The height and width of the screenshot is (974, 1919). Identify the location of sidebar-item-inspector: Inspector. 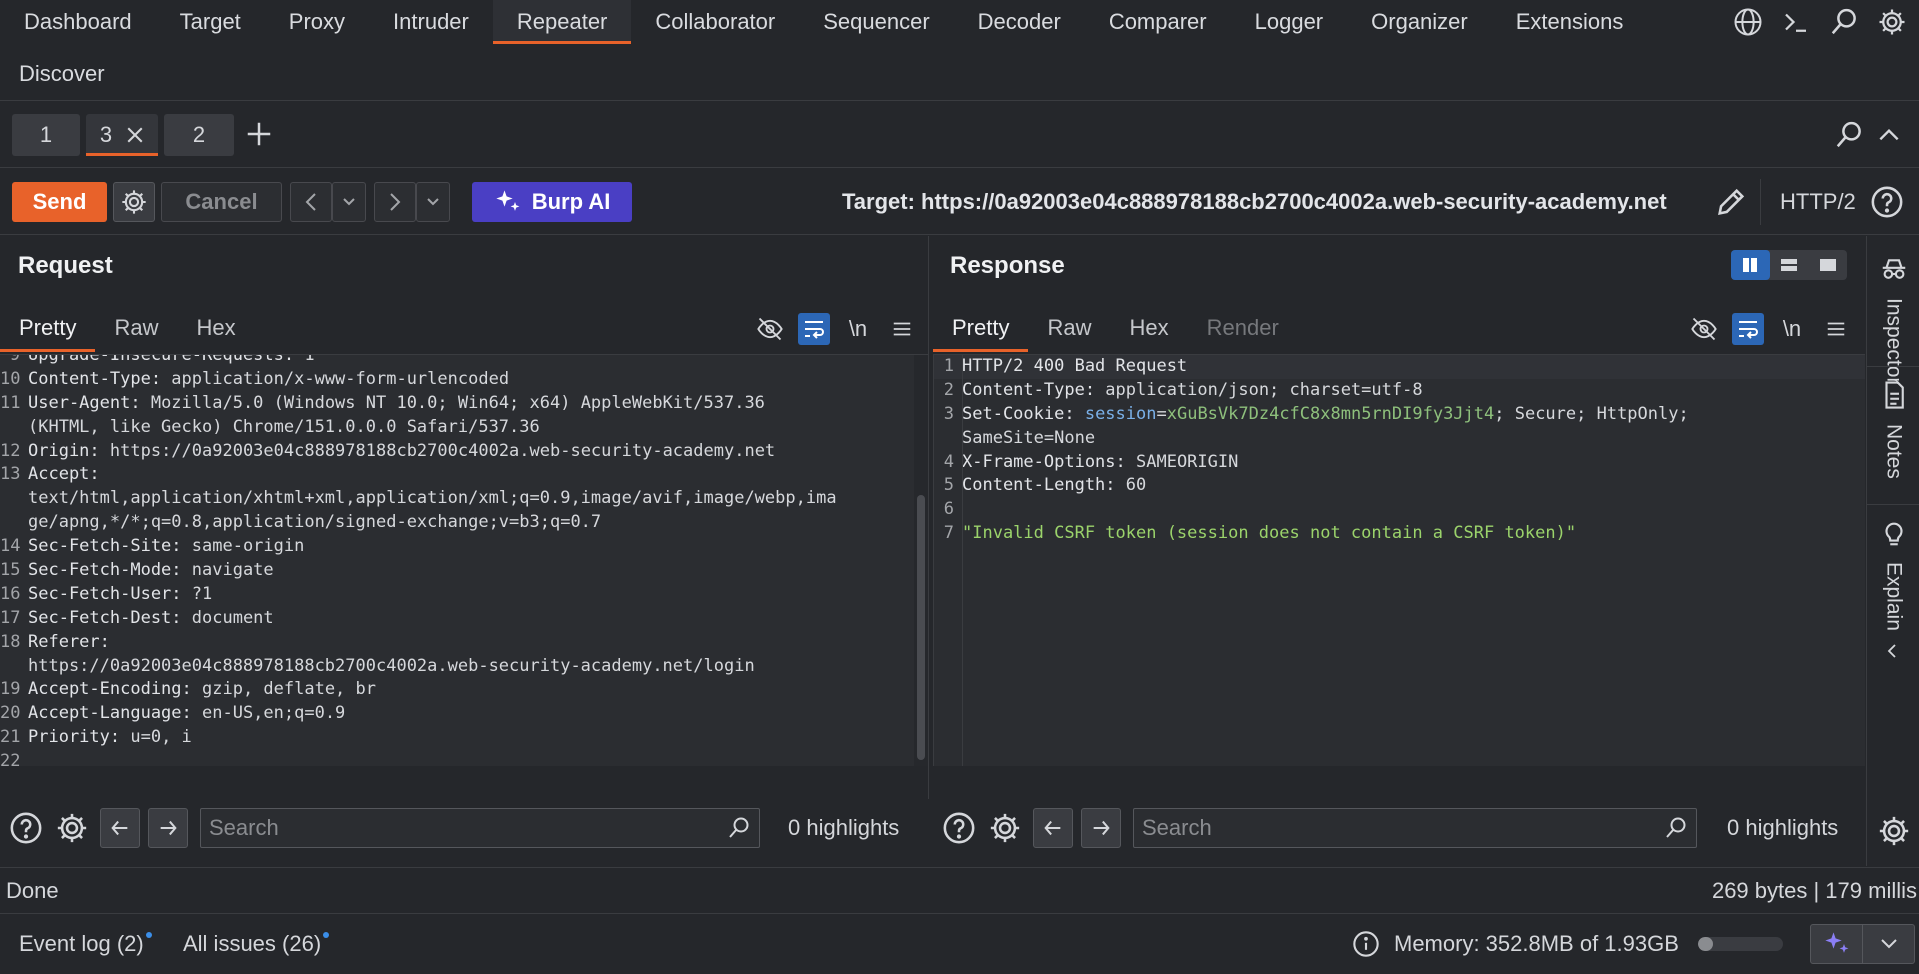
(1893, 319).